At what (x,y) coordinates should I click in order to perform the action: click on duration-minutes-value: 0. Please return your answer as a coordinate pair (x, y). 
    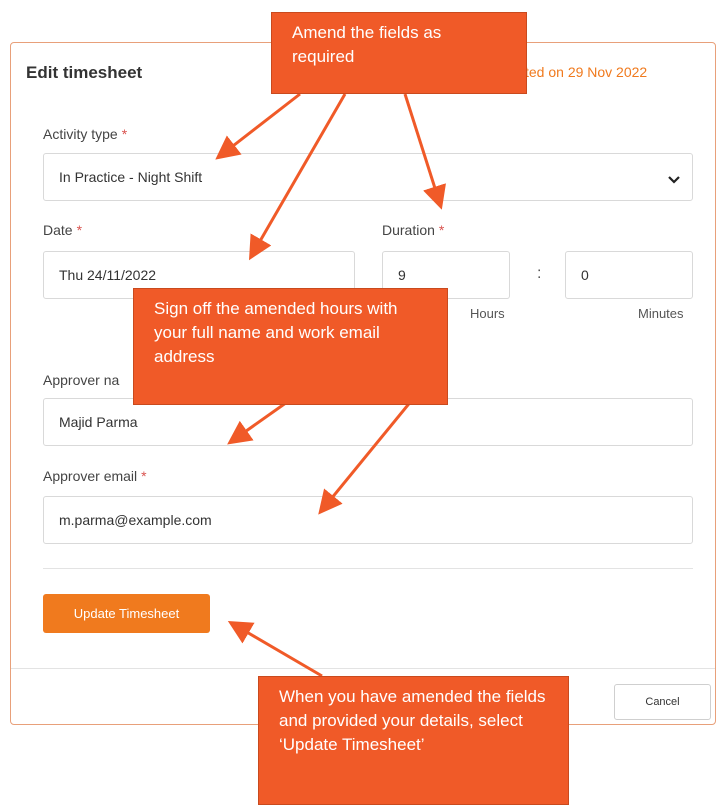
    Looking at the image, I should click on (585, 275).